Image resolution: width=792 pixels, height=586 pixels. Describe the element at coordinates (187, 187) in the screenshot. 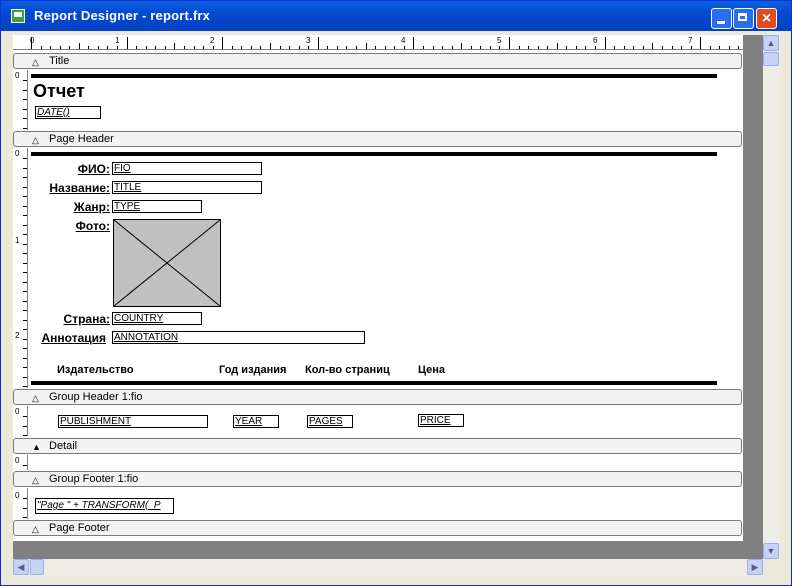

I see `field-title: TITLE` at that location.